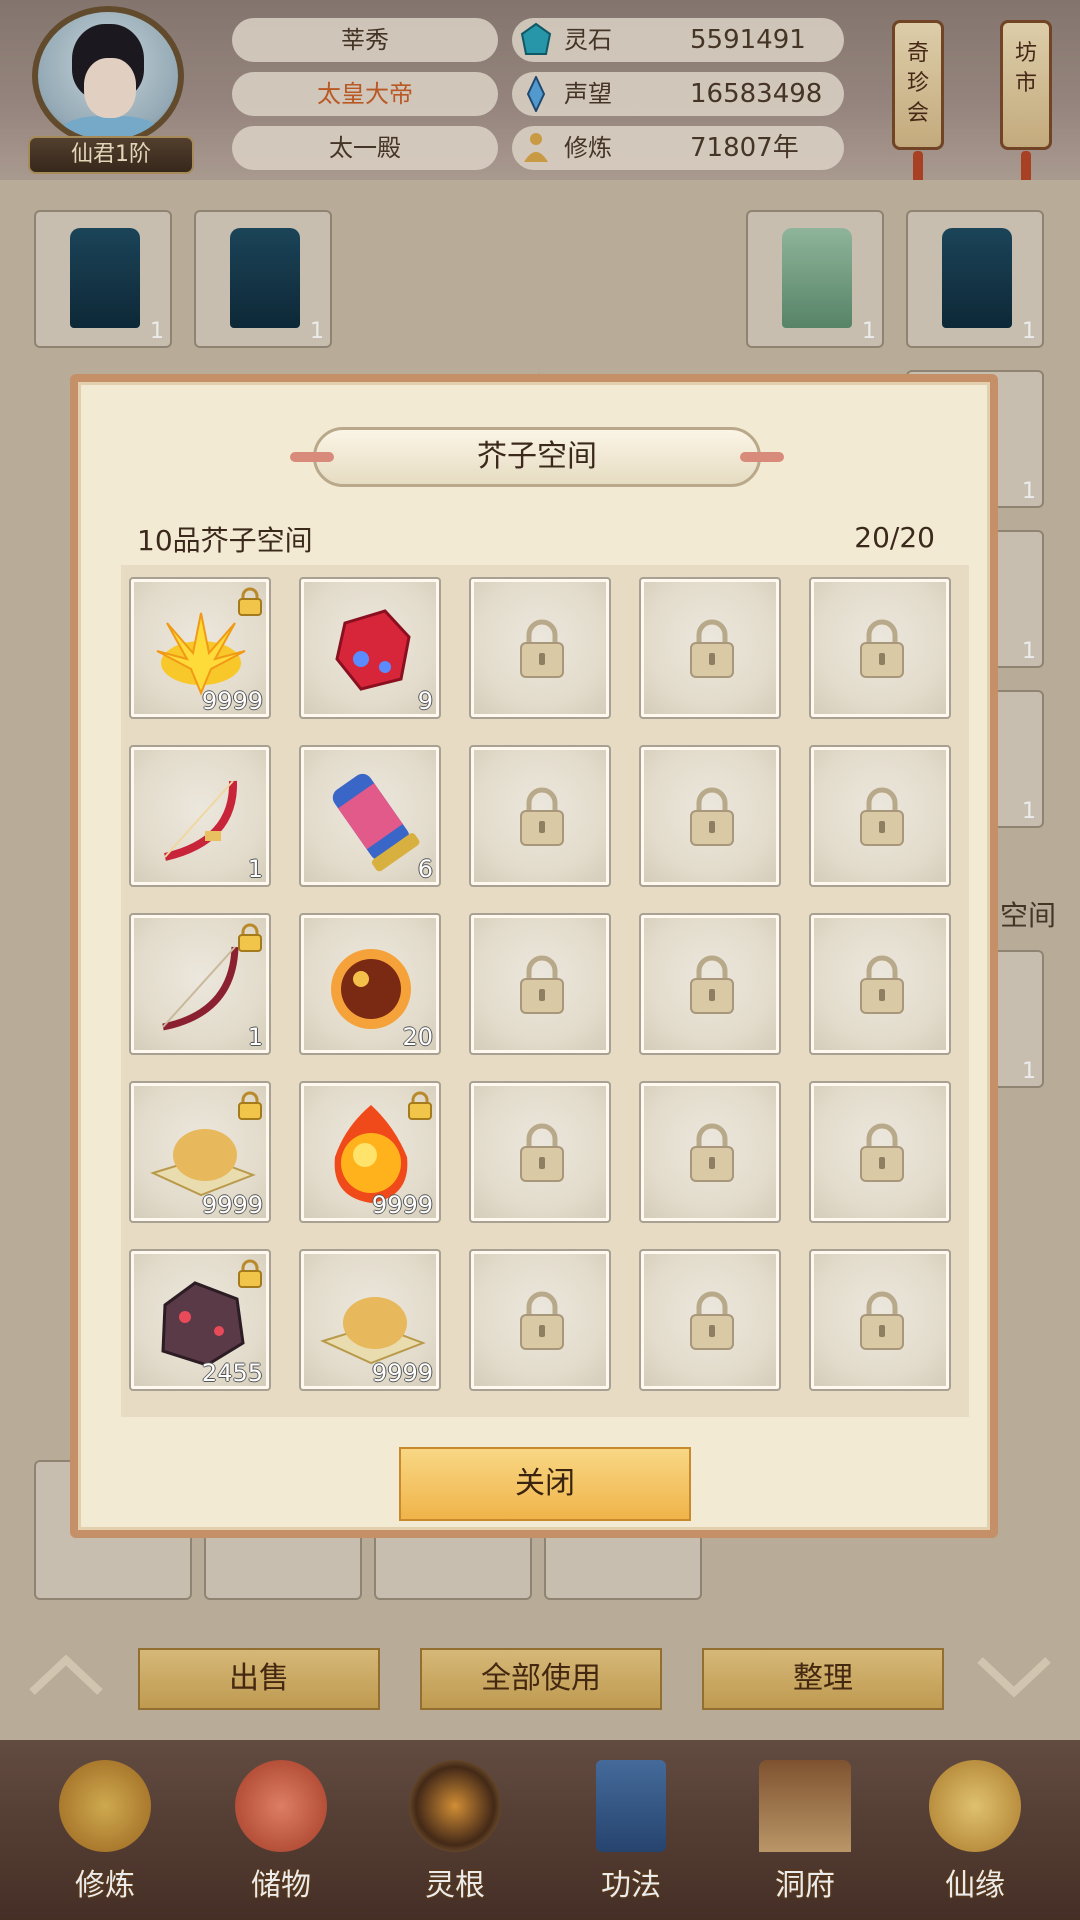 This screenshot has height=1920, width=1080. What do you see at coordinates (376, 822) in the screenshot?
I see `scroll-icon` at bounding box center [376, 822].